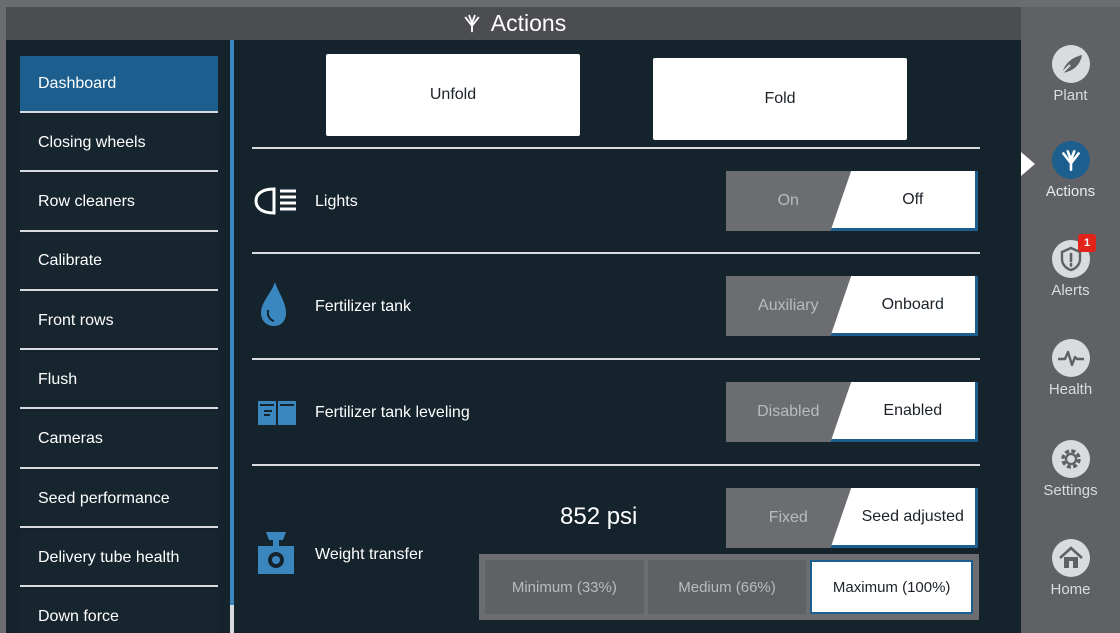 The image size is (1120, 633). Describe the element at coordinates (1070, 64) in the screenshot. I see `plant-icon` at that location.